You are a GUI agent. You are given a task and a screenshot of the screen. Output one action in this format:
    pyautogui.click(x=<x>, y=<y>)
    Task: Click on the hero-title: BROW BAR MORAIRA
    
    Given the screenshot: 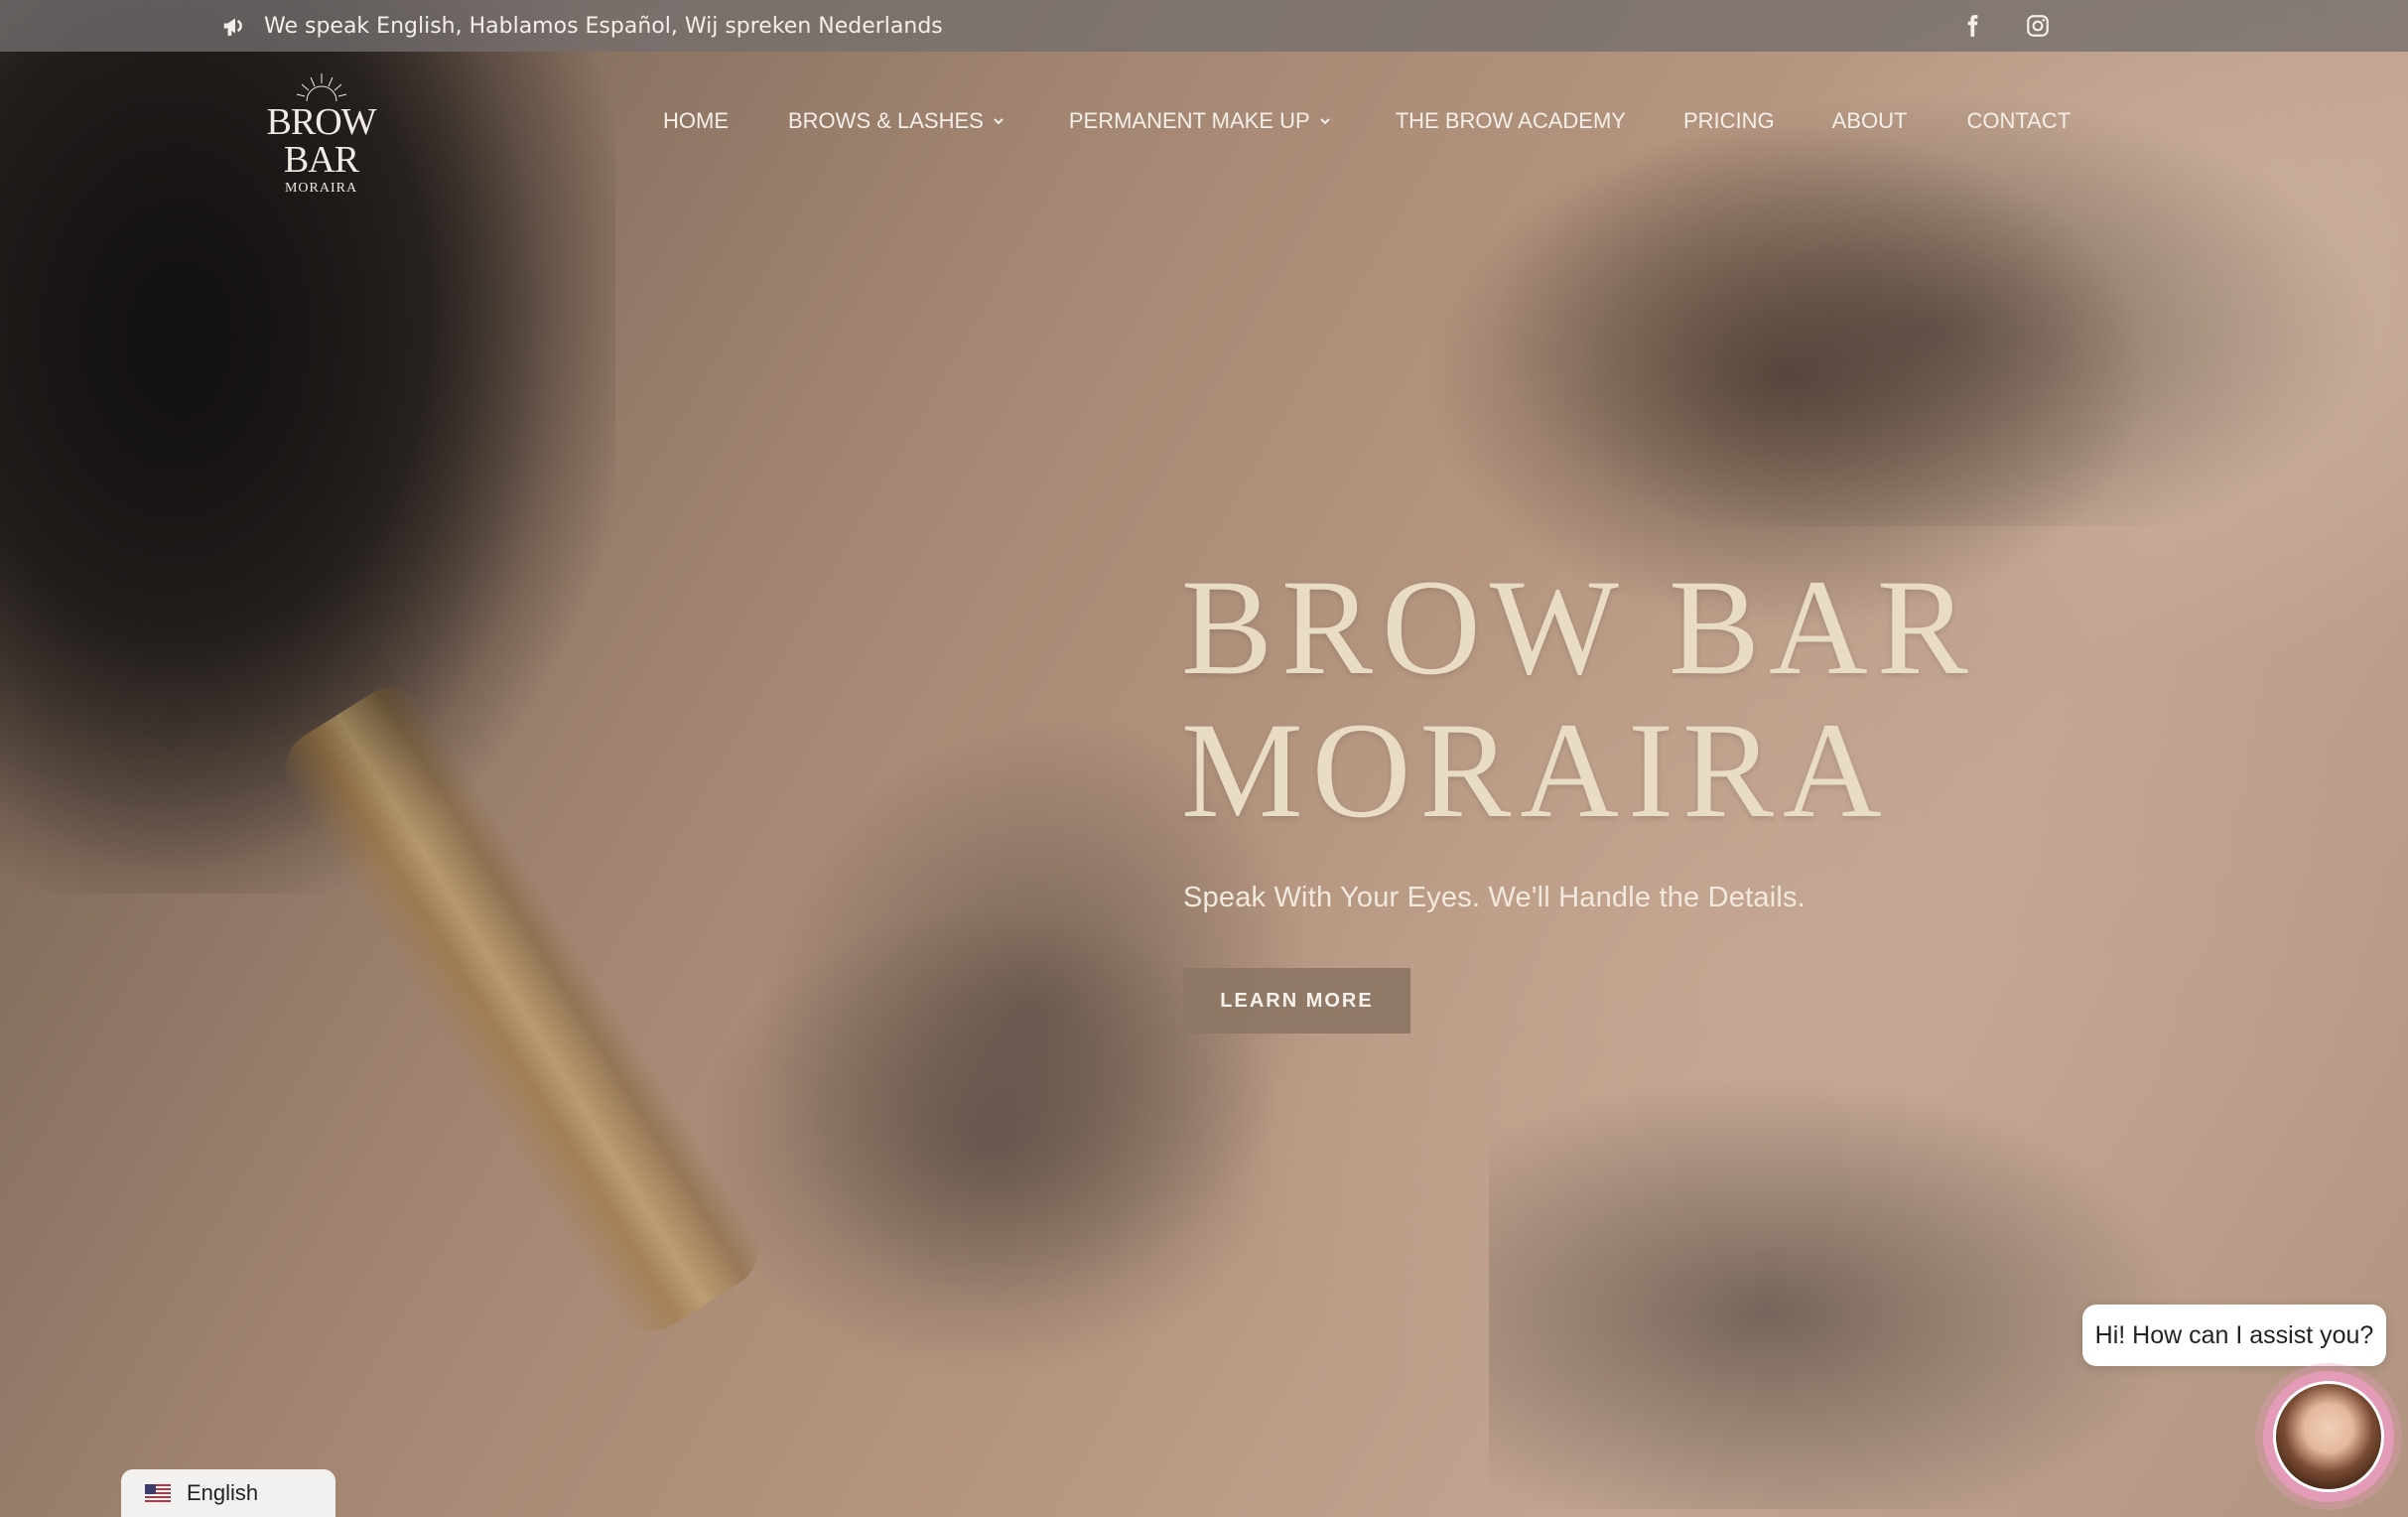 What is the action you would take?
    pyautogui.click(x=1627, y=699)
    